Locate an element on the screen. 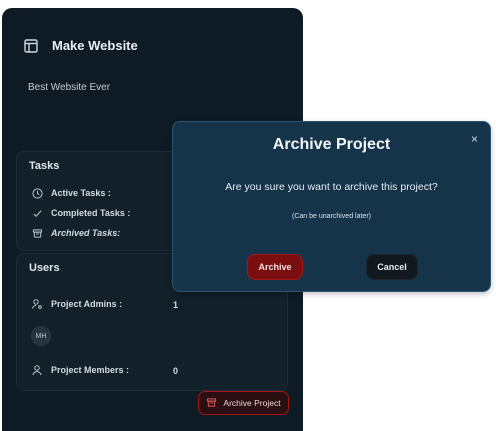 Image resolution: width=496 pixels, height=431 pixels. project-admins-label: Project Admins : is located at coordinates (87, 304).